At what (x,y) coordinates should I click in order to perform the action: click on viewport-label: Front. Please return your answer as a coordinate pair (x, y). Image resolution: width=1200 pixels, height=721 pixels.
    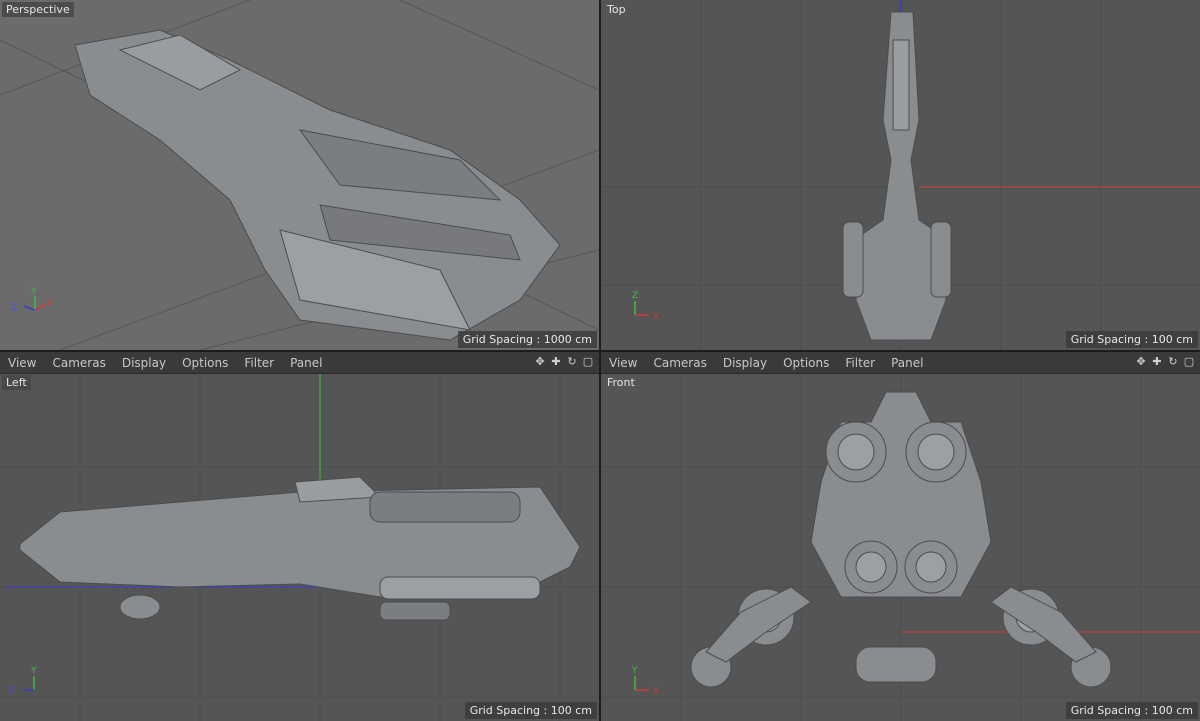
    Looking at the image, I should click on (621, 382).